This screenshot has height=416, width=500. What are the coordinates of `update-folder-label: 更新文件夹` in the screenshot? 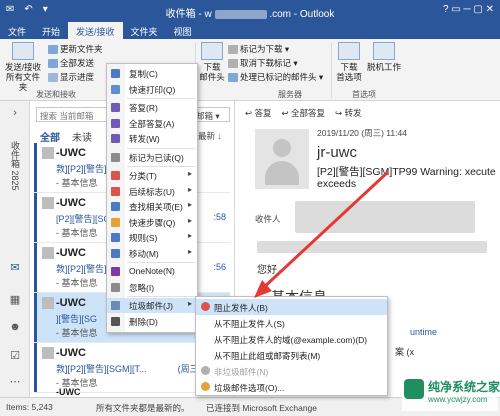 It's located at (81, 49).